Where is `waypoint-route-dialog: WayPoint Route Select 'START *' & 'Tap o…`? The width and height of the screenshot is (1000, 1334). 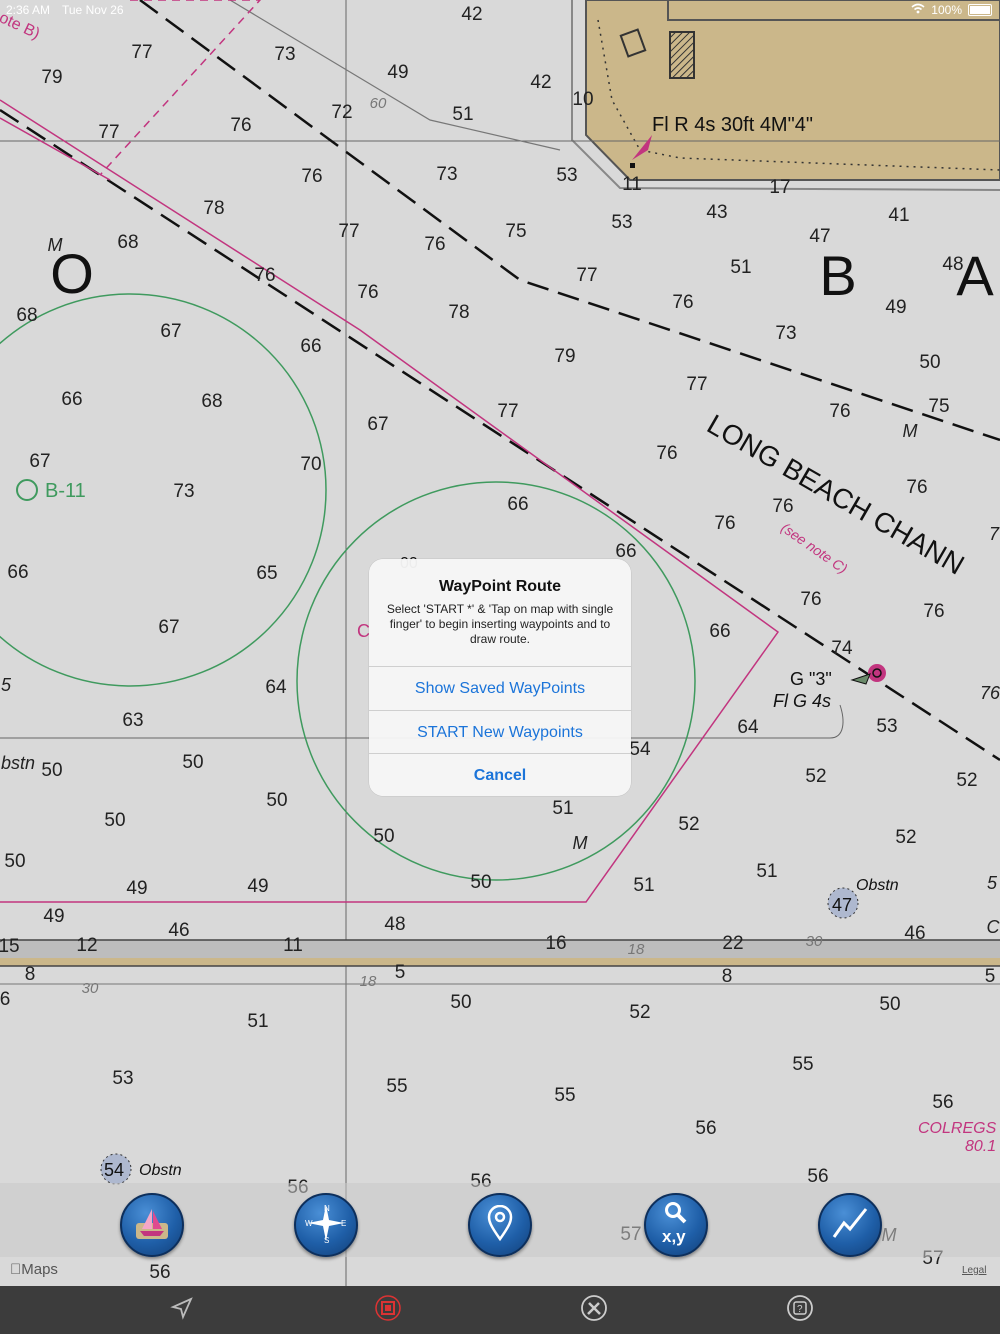 waypoint-route-dialog: WayPoint Route Select 'START *' & 'Tap o… is located at coordinates (500, 677).